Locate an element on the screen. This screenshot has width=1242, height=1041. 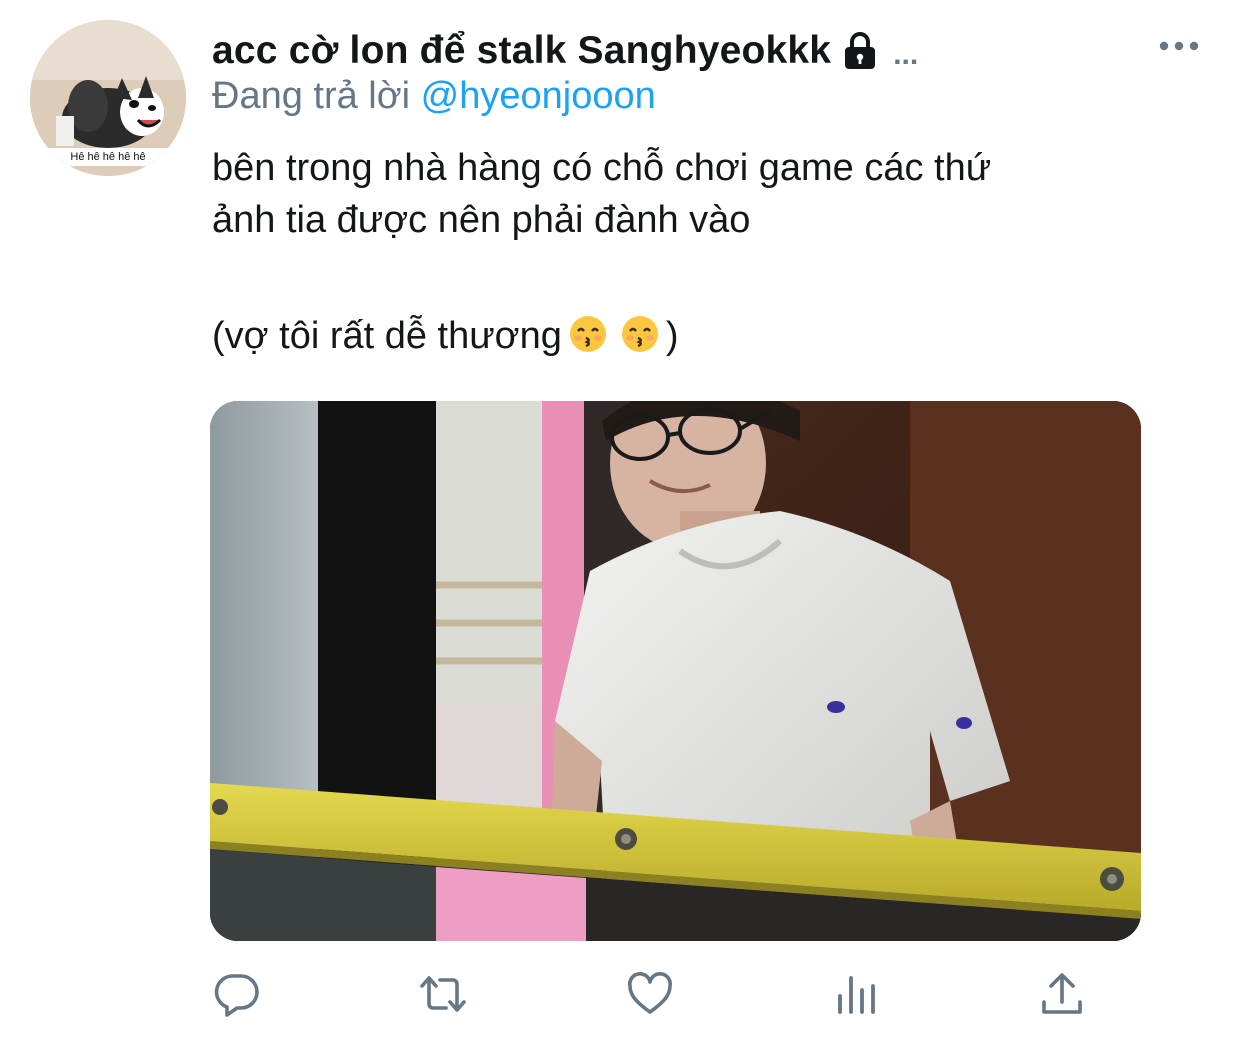
retweet-icon is located at coordinates (443, 994).